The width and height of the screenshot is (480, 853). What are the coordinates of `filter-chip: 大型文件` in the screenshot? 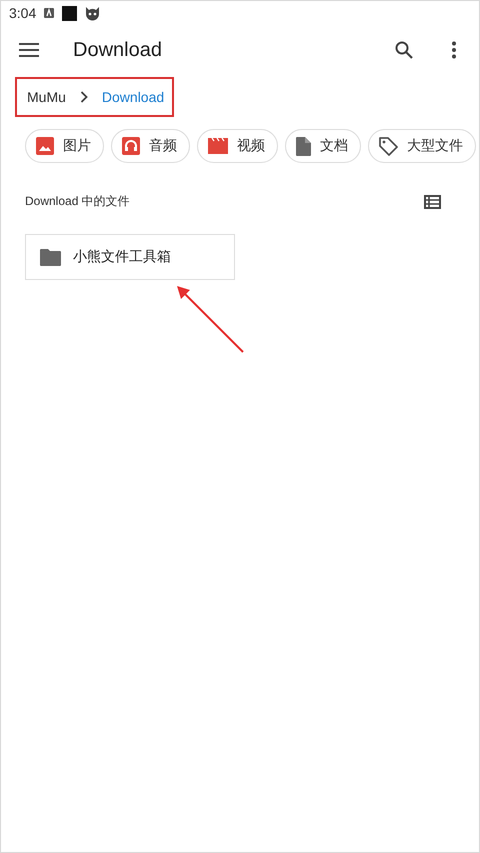 It's located at (422, 146).